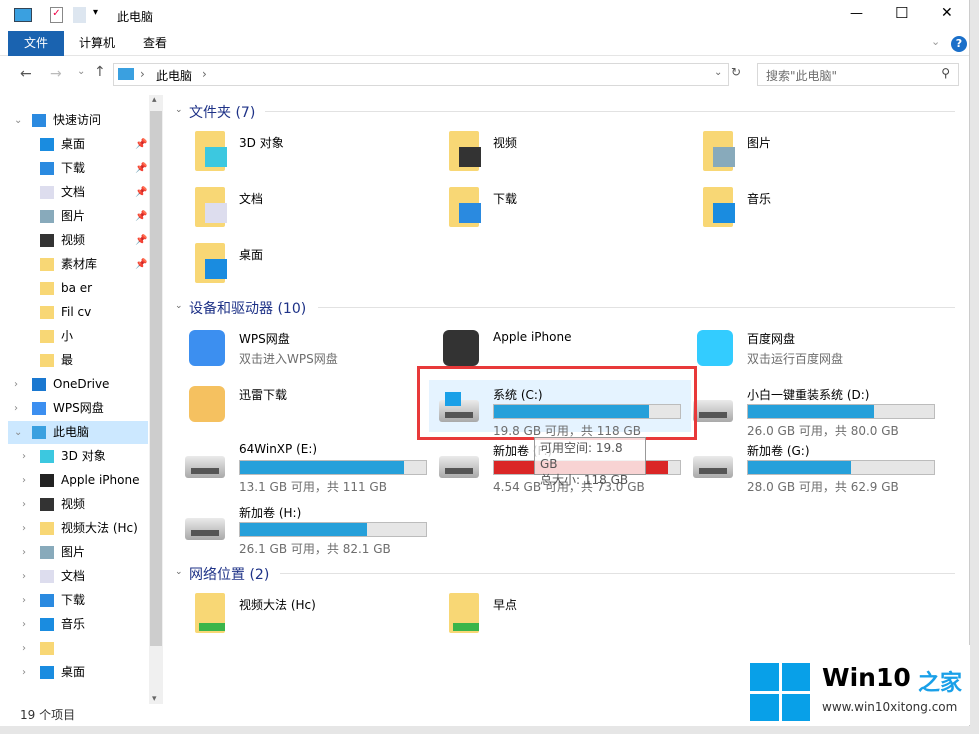 This screenshot has width=979, height=734. I want to click on recent-locations-icon: ⌄, so click(81, 71).